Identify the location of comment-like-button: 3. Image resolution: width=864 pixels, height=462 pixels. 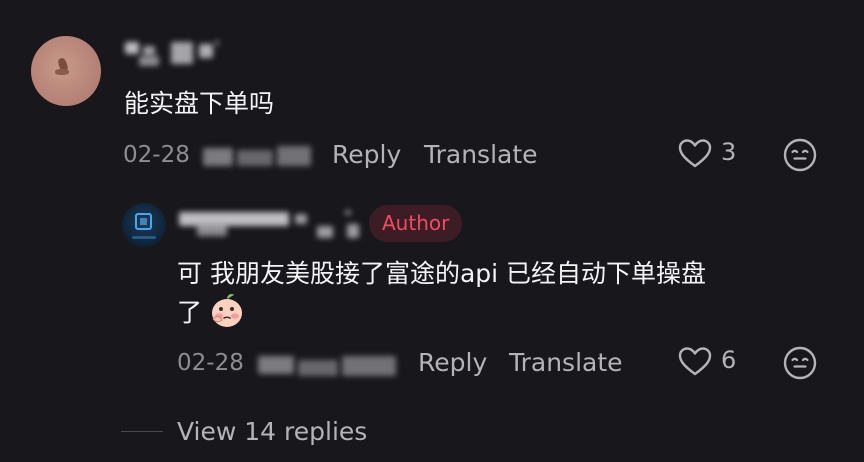
(713, 154).